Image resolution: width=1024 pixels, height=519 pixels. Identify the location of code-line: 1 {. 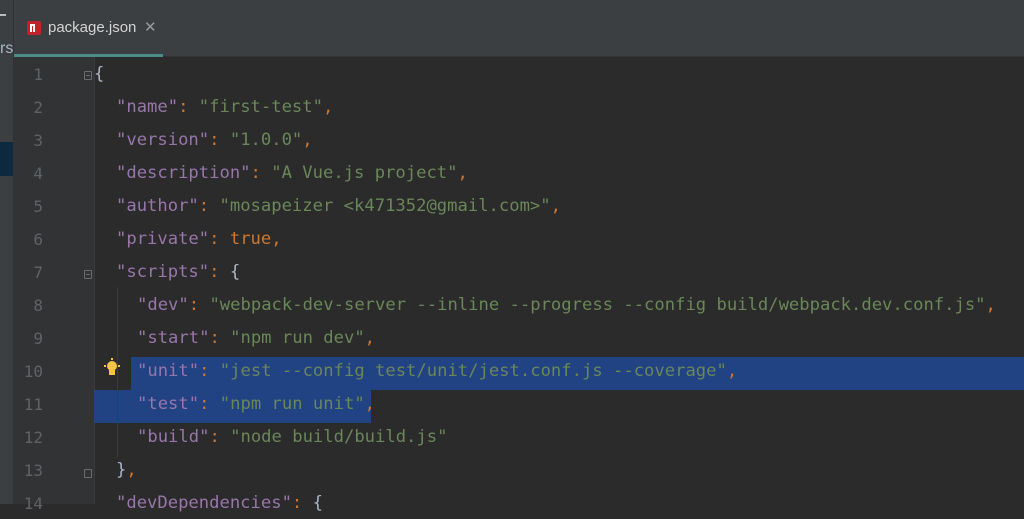
(519, 73).